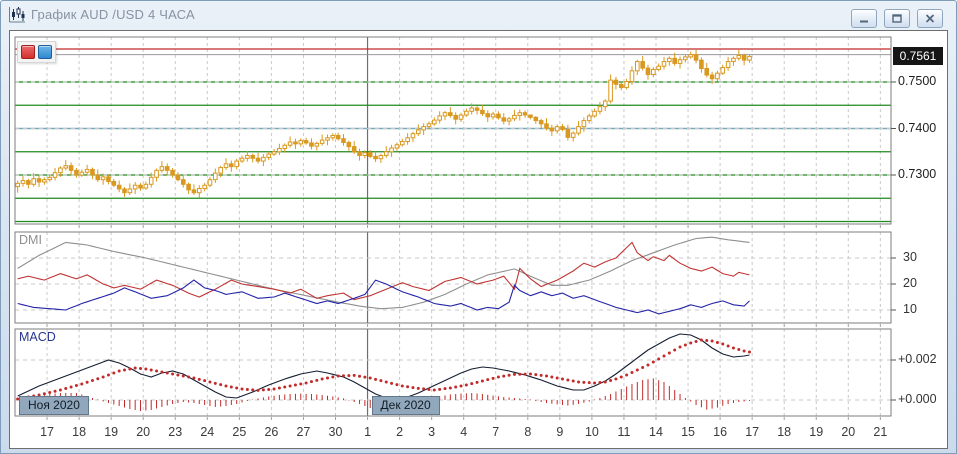  I want to click on dmi-axis-label: 10, so click(910, 309).